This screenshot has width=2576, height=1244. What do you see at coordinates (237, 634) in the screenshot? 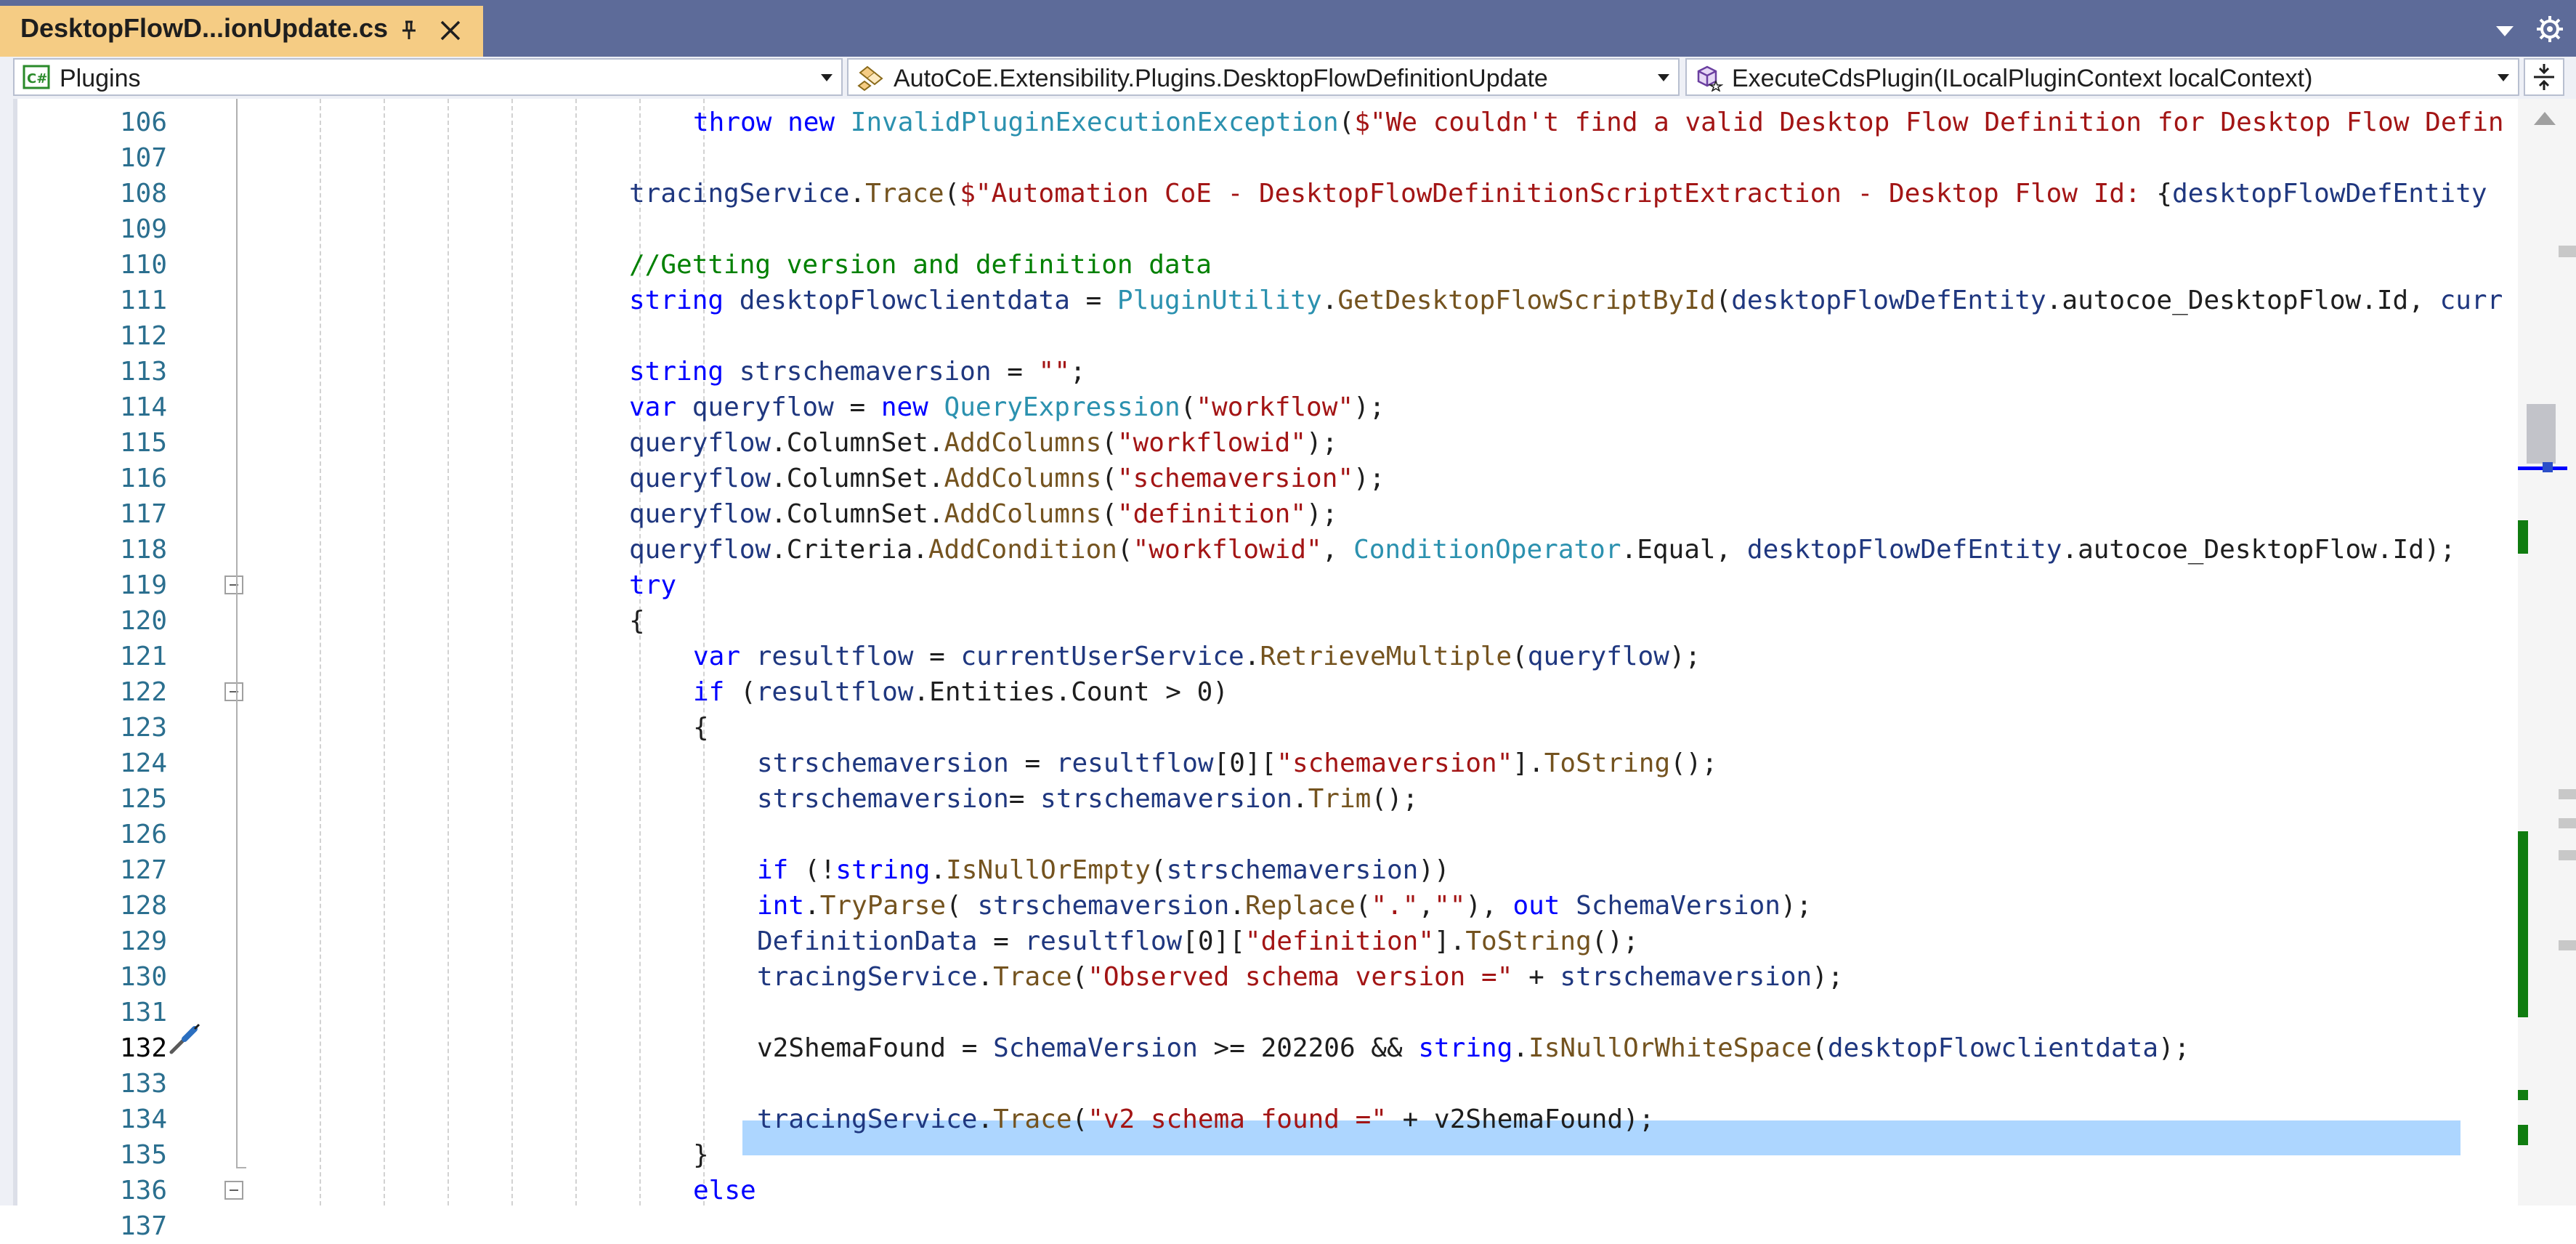
I see `outlining-rail` at bounding box center [237, 634].